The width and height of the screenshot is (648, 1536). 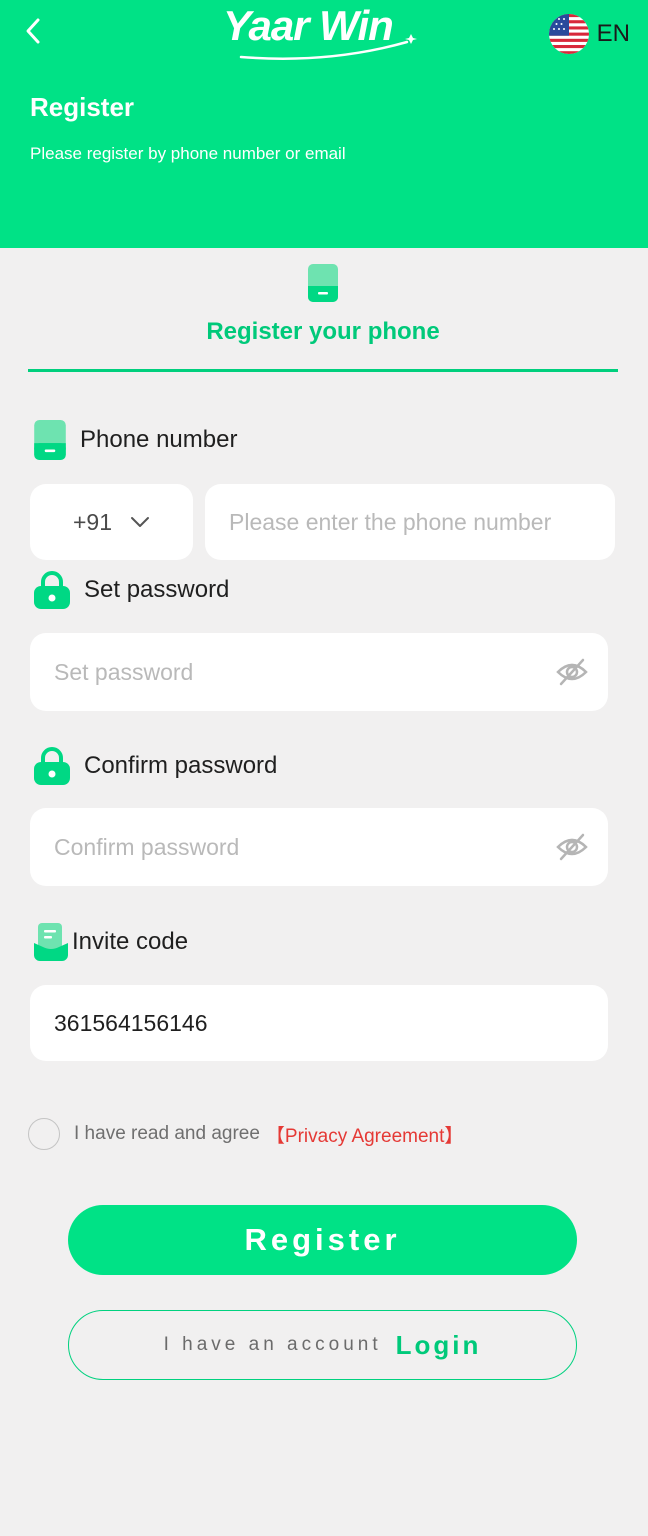 I want to click on phone-input, so click(x=410, y=522).